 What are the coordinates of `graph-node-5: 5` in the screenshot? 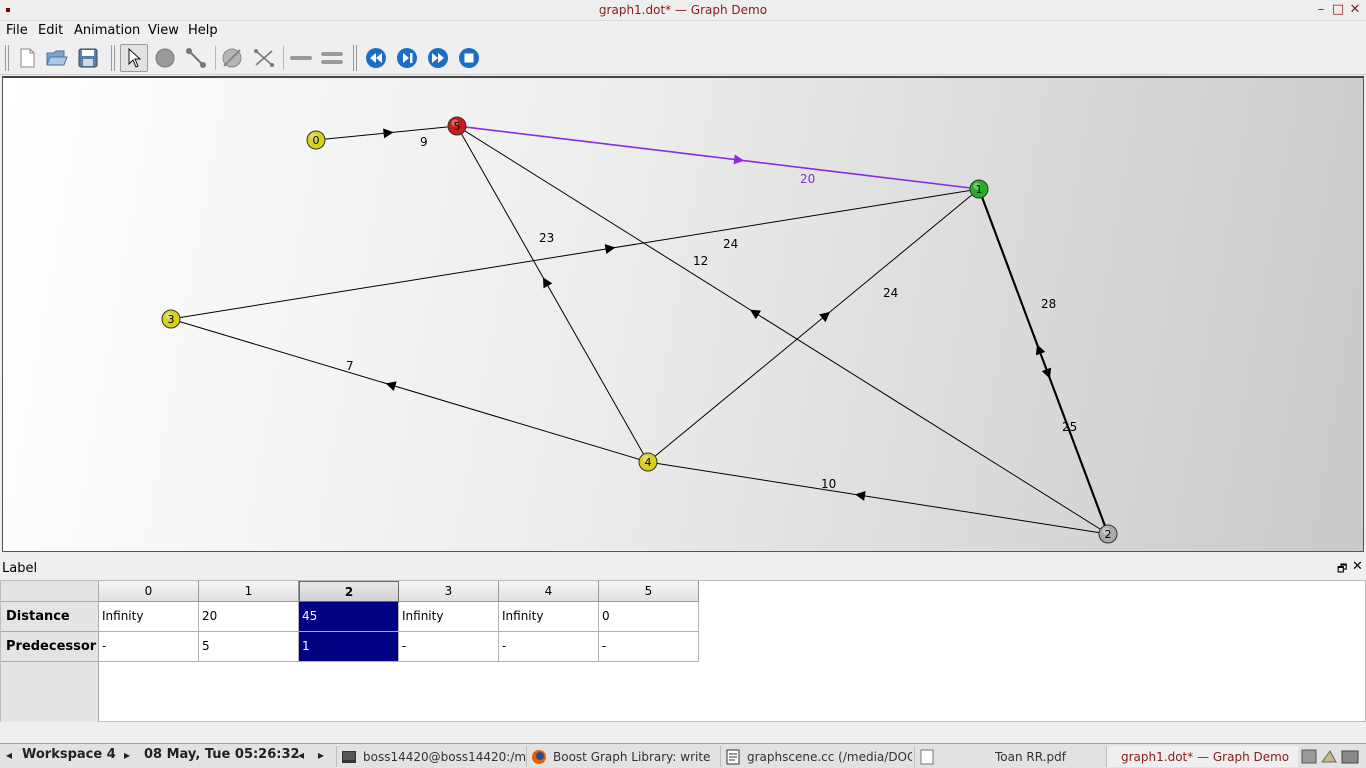 It's located at (457, 126).